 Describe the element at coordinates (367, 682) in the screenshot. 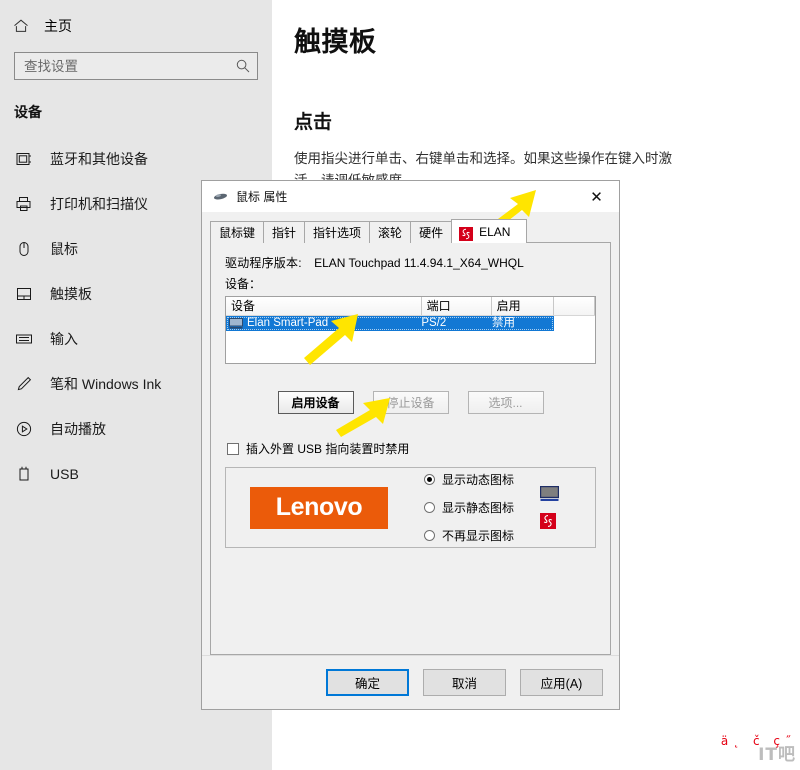

I see `ok-button: 确定` at that location.